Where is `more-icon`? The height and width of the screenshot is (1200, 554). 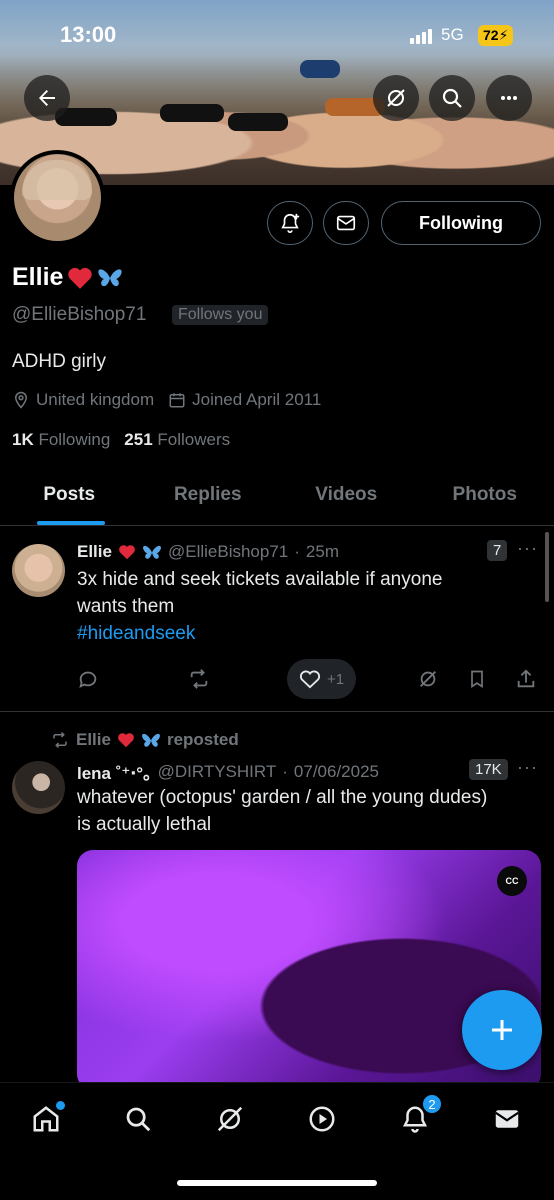
more-icon is located at coordinates (509, 98).